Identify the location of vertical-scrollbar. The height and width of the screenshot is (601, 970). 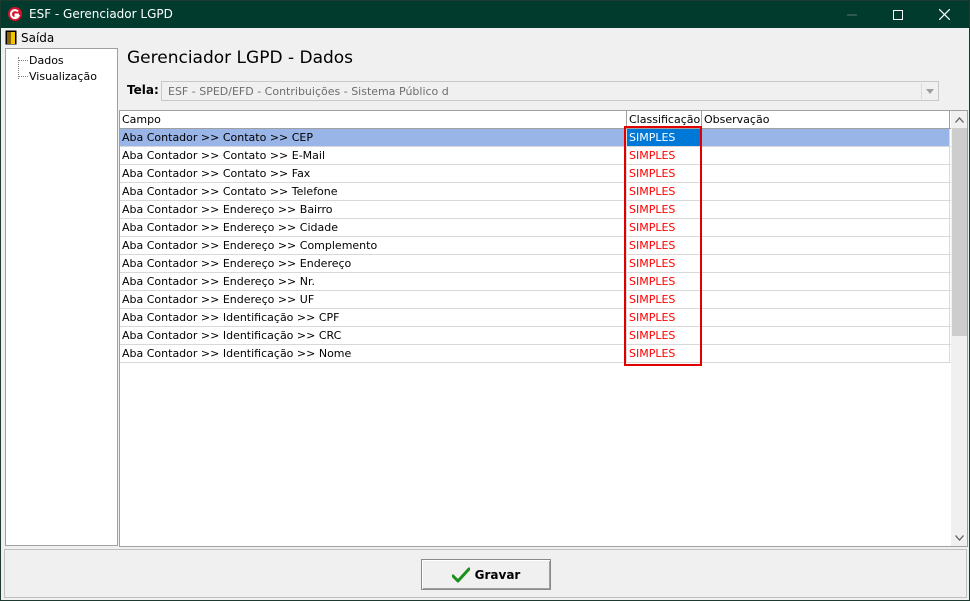
(959, 328).